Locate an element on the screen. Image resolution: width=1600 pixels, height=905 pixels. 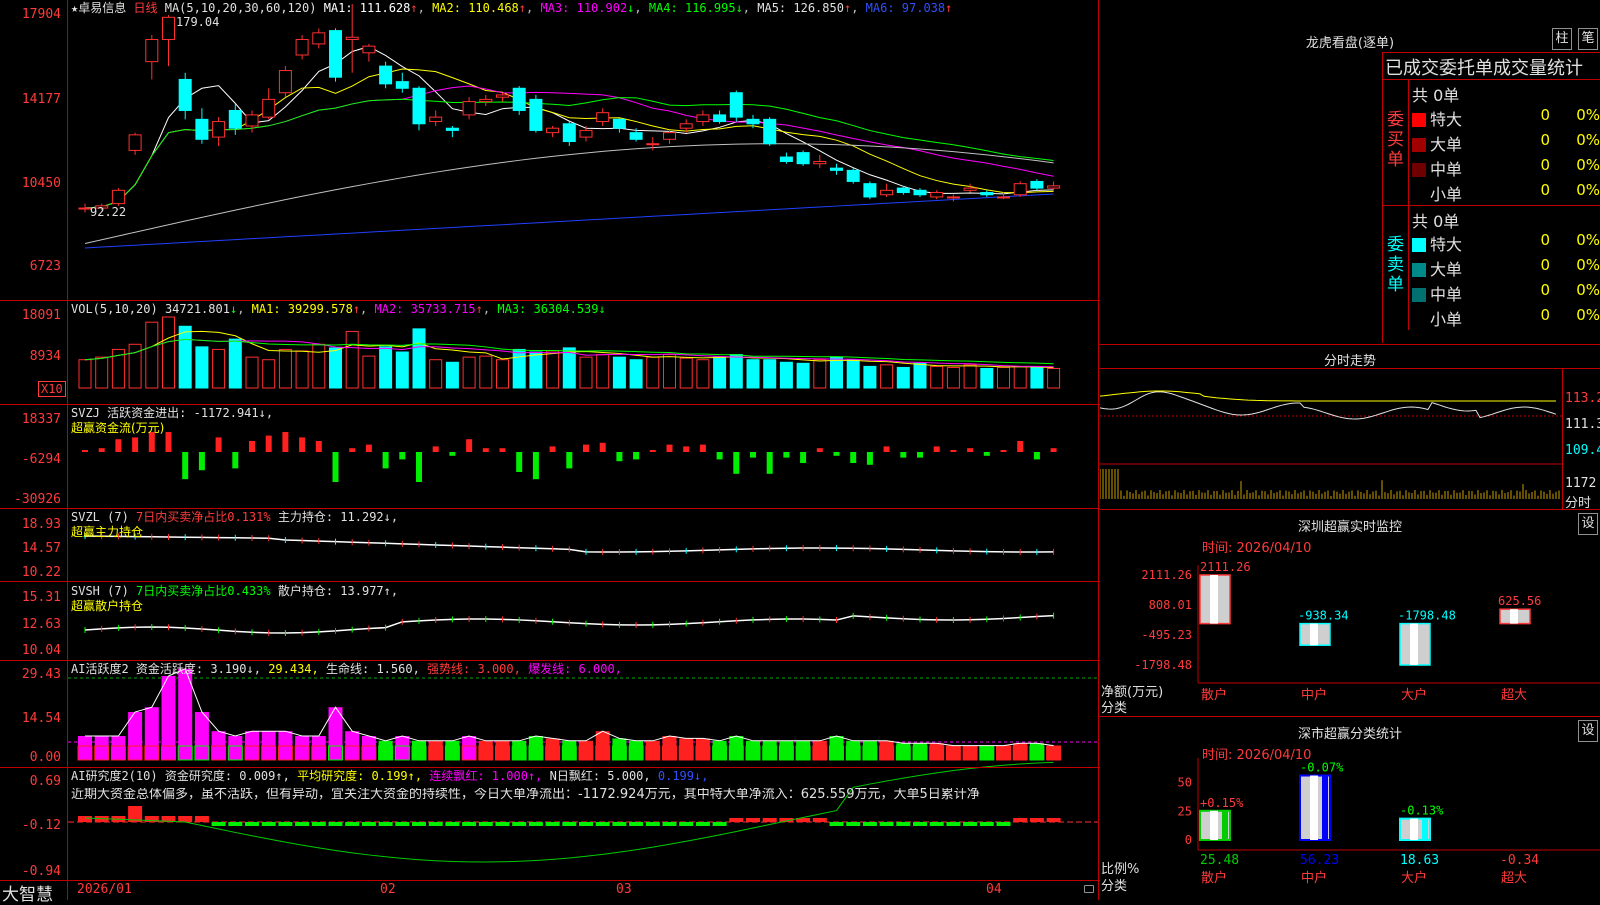
intraday-chart is located at coordinates (1331, 439).